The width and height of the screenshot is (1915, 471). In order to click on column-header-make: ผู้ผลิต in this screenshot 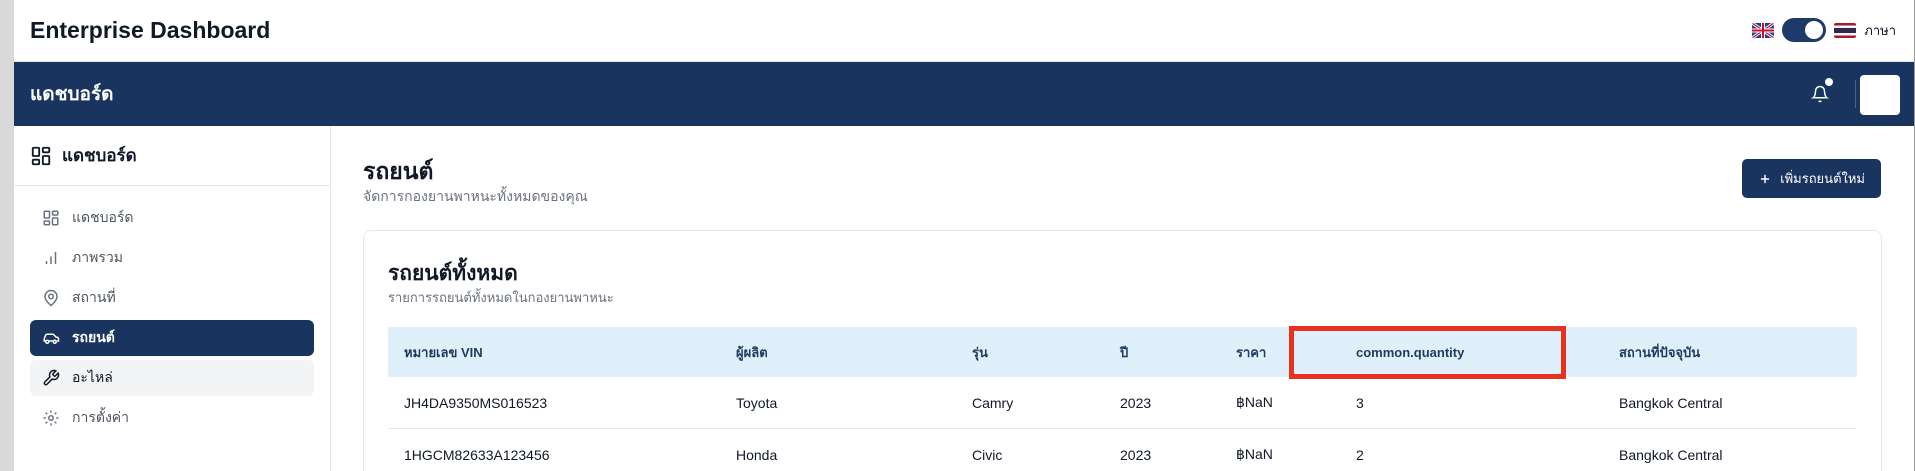, I will do `click(838, 352)`.